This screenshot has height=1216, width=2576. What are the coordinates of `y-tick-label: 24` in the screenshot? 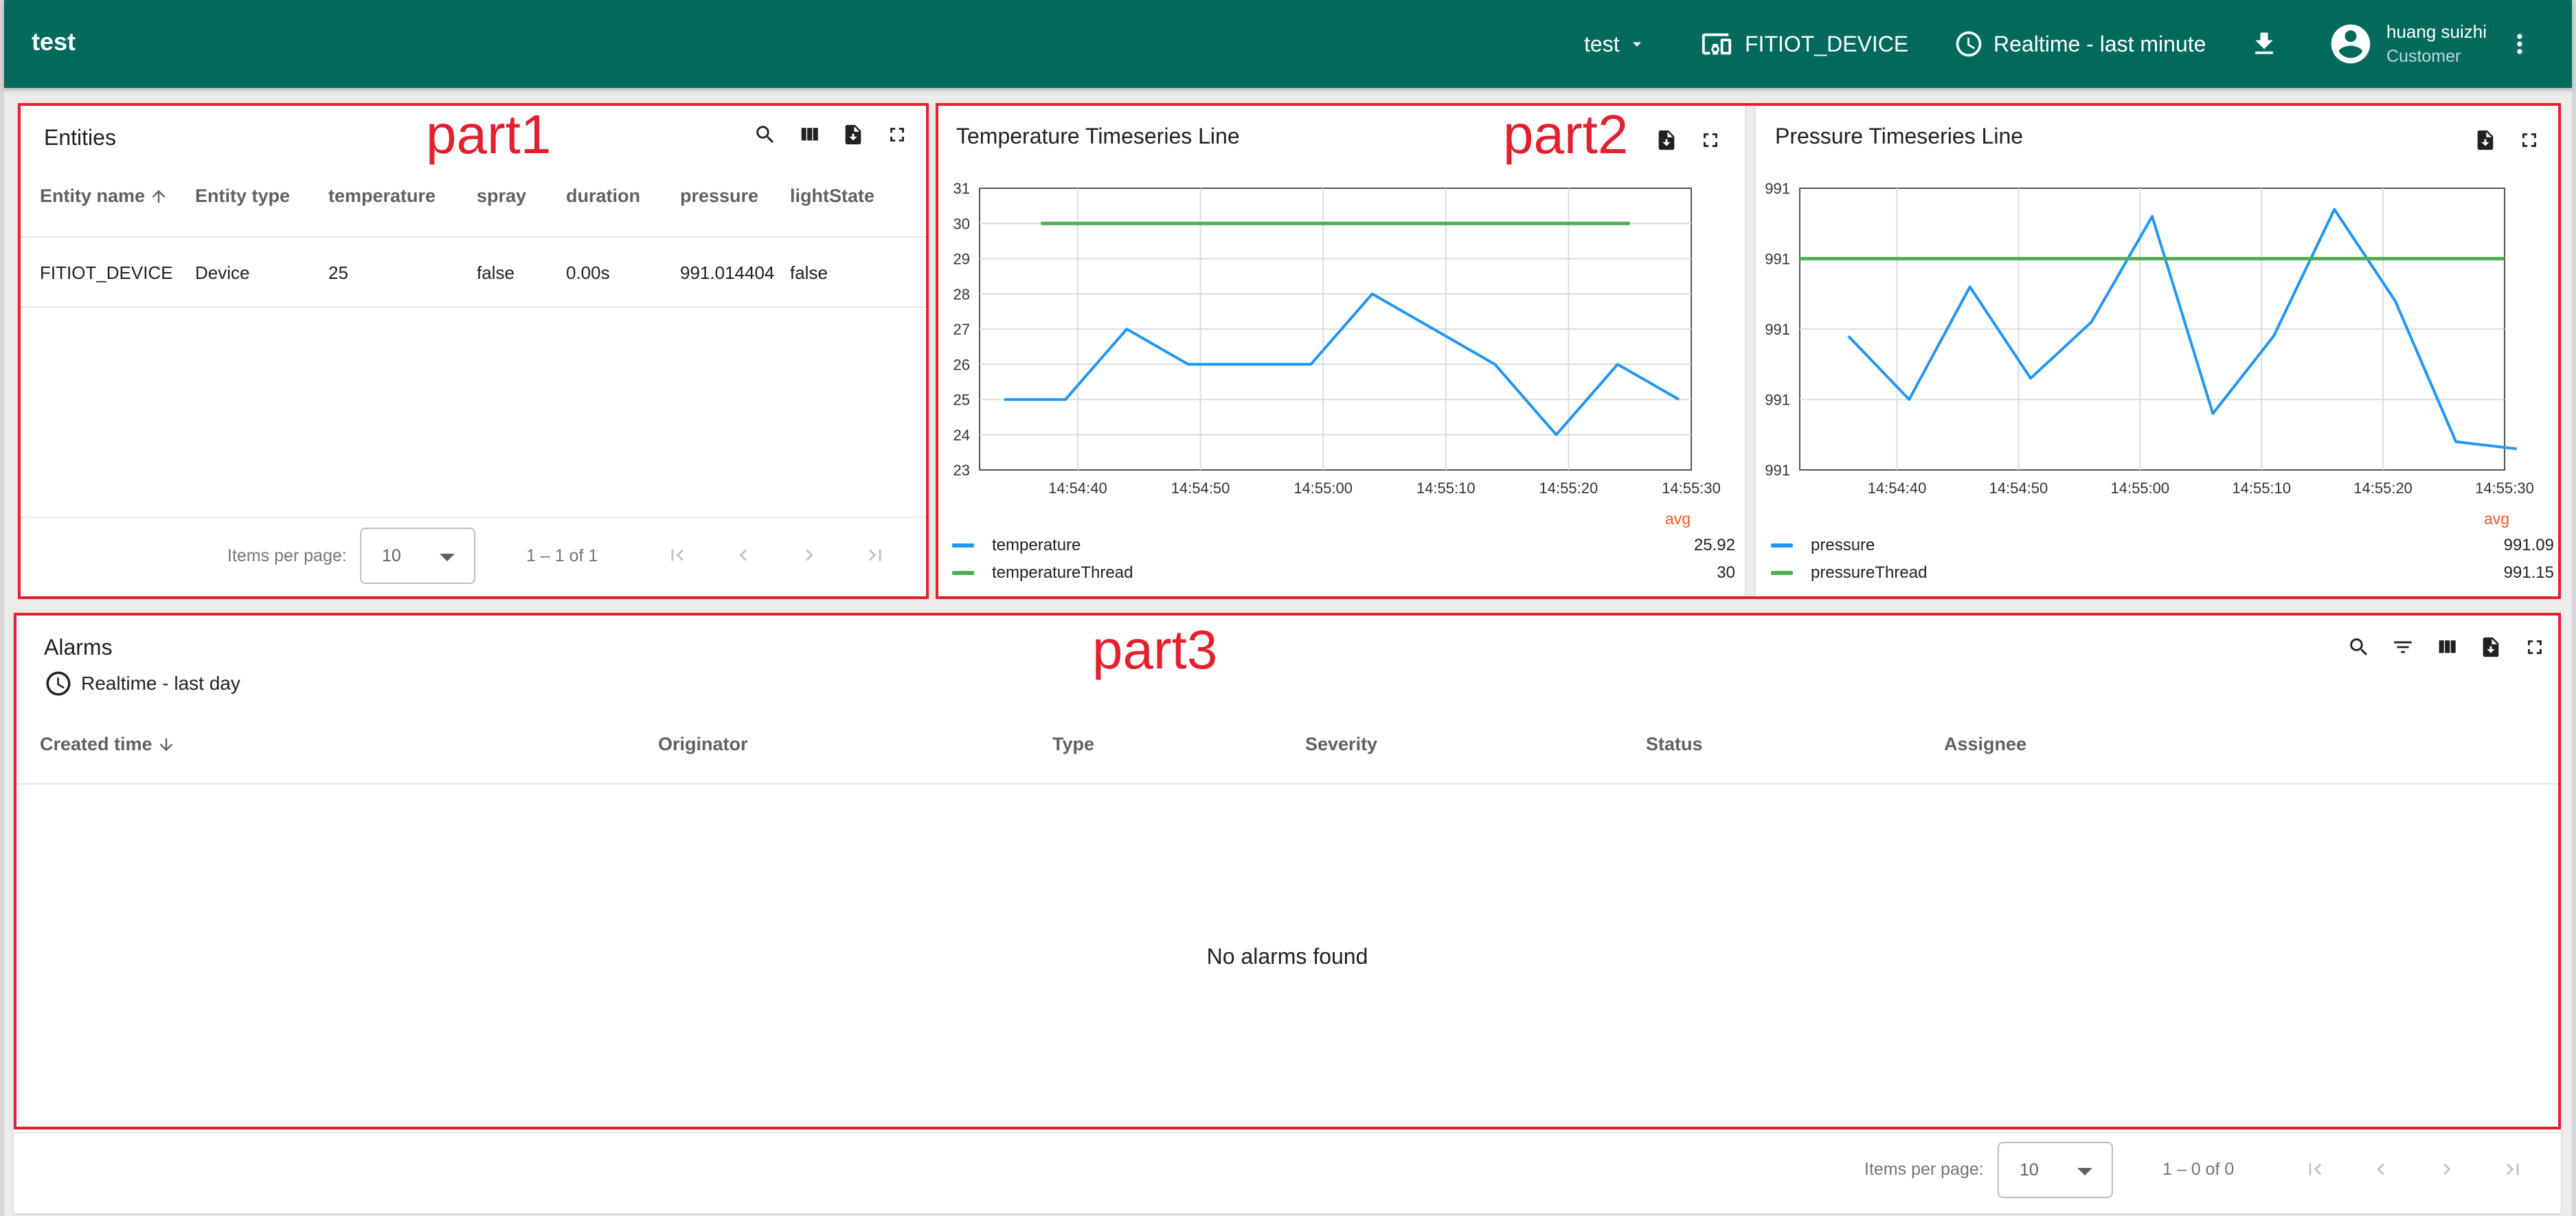 It's located at (961, 435).